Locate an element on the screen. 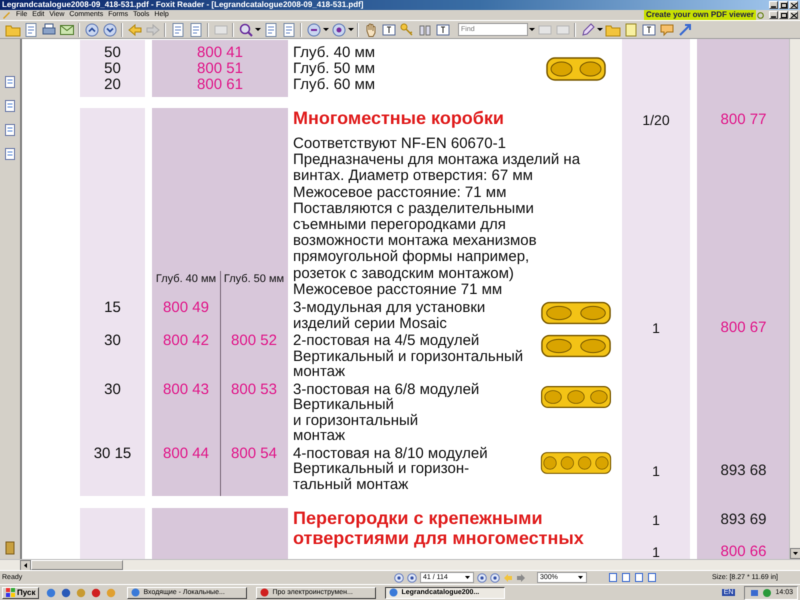 Image resolution: width=800 pixels, height=600 pixels. scroll-left-icon is located at coordinates (25, 565).